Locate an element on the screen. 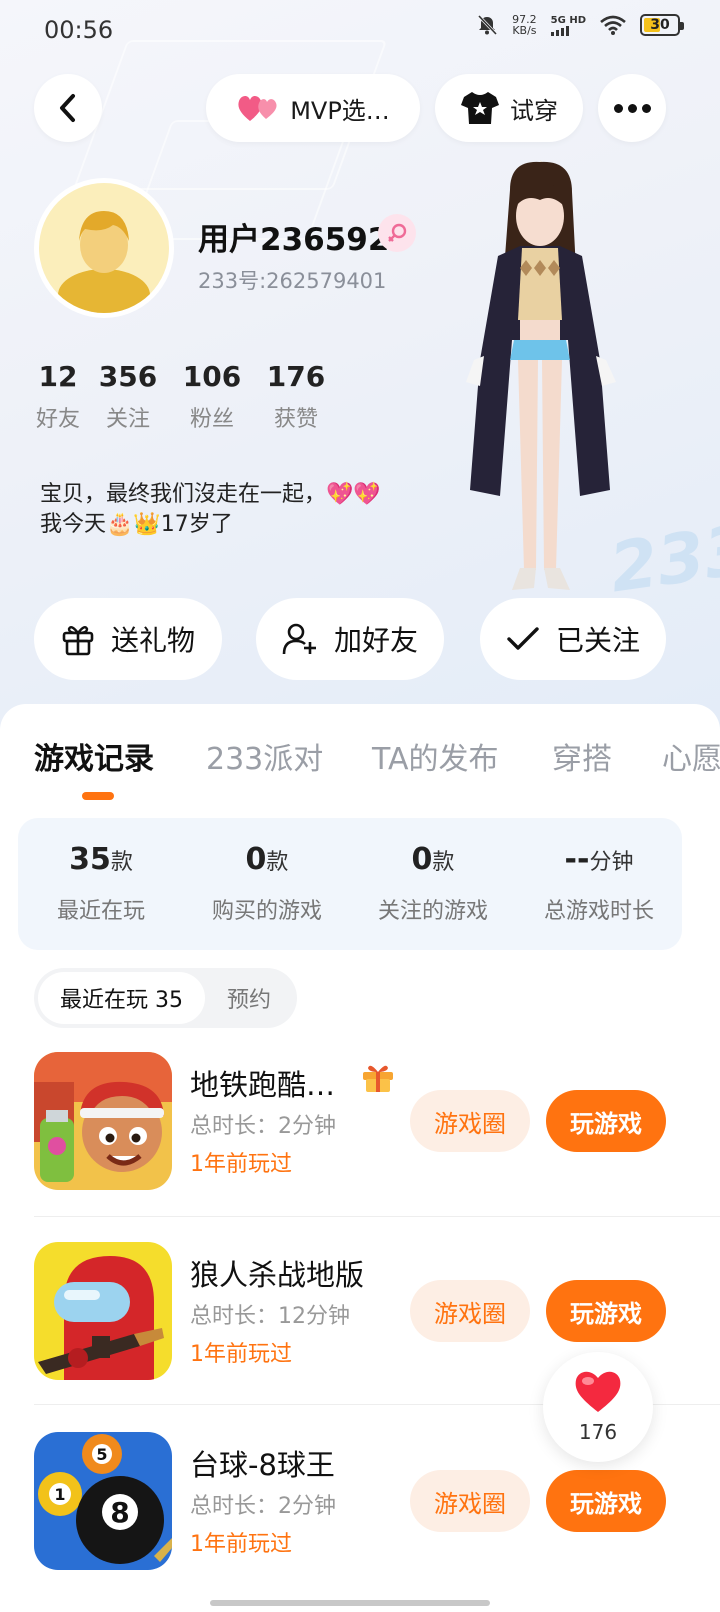 This screenshot has width=720, height=1612. tab-game-records: 游戏记录 is located at coordinates (94, 756).